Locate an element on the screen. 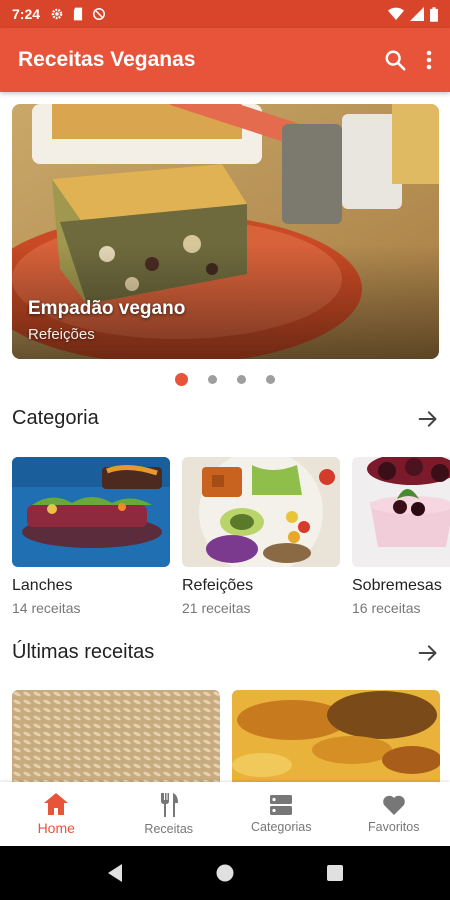  sd-card-icon is located at coordinates (78, 14).